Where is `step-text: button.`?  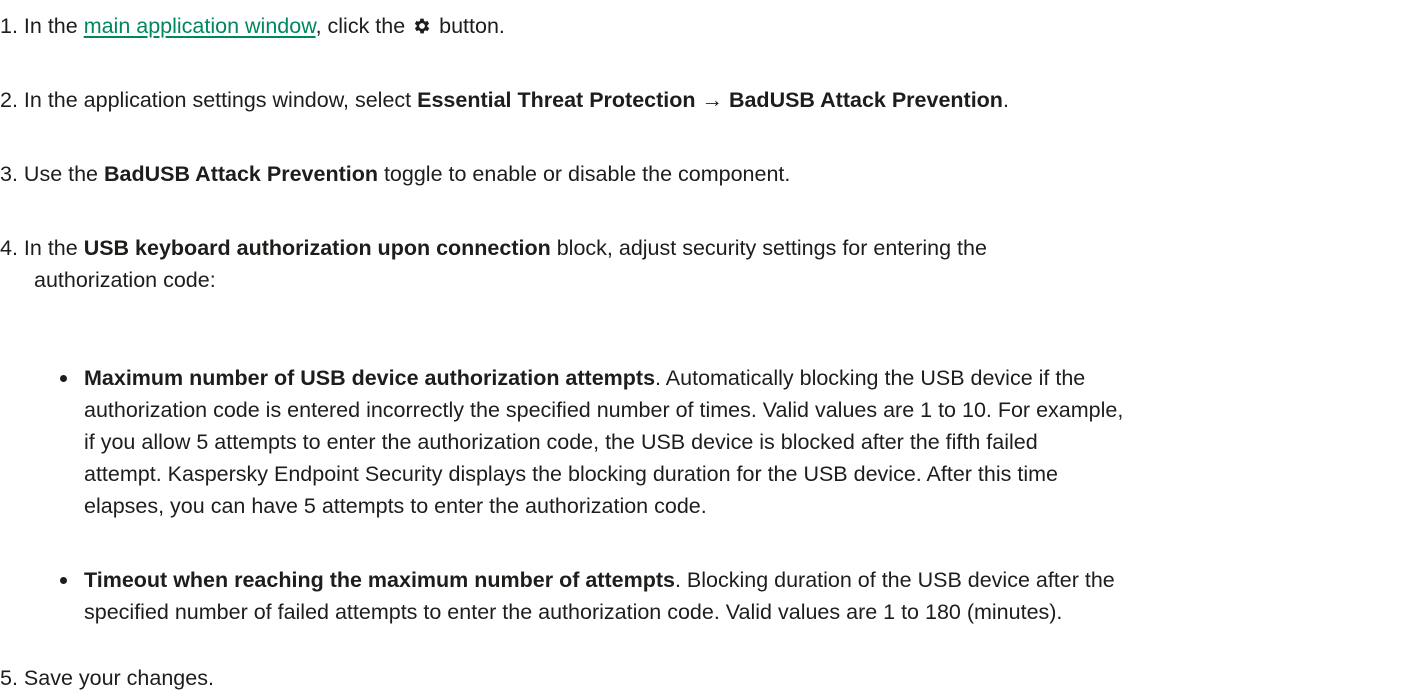
step-text: button. is located at coordinates (469, 26).